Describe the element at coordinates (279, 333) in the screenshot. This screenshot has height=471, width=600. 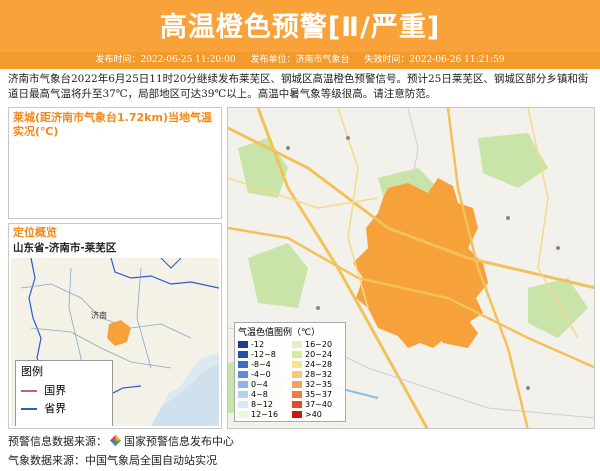
I see `temperature-legend-title: 气温色值图例（℃）` at that location.